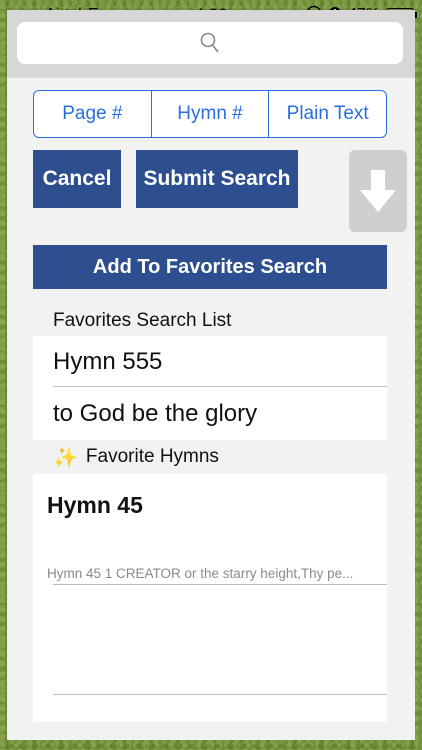 Image resolution: width=422 pixels, height=750 pixels. I want to click on favorite-hymns-header: ✨ Favorite Hymns, so click(210, 457).